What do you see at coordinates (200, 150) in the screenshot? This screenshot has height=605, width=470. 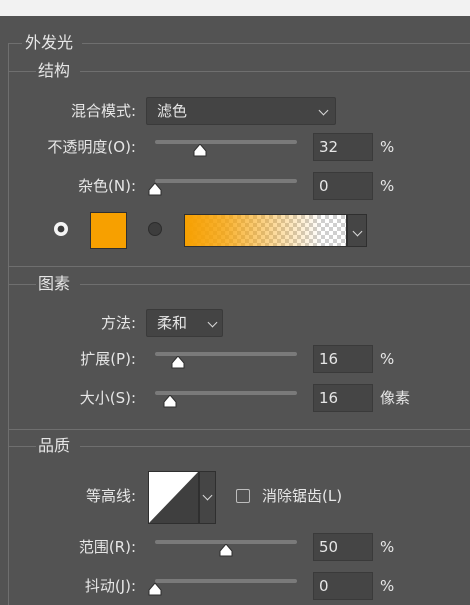 I see `opacity-slider-thumb` at bounding box center [200, 150].